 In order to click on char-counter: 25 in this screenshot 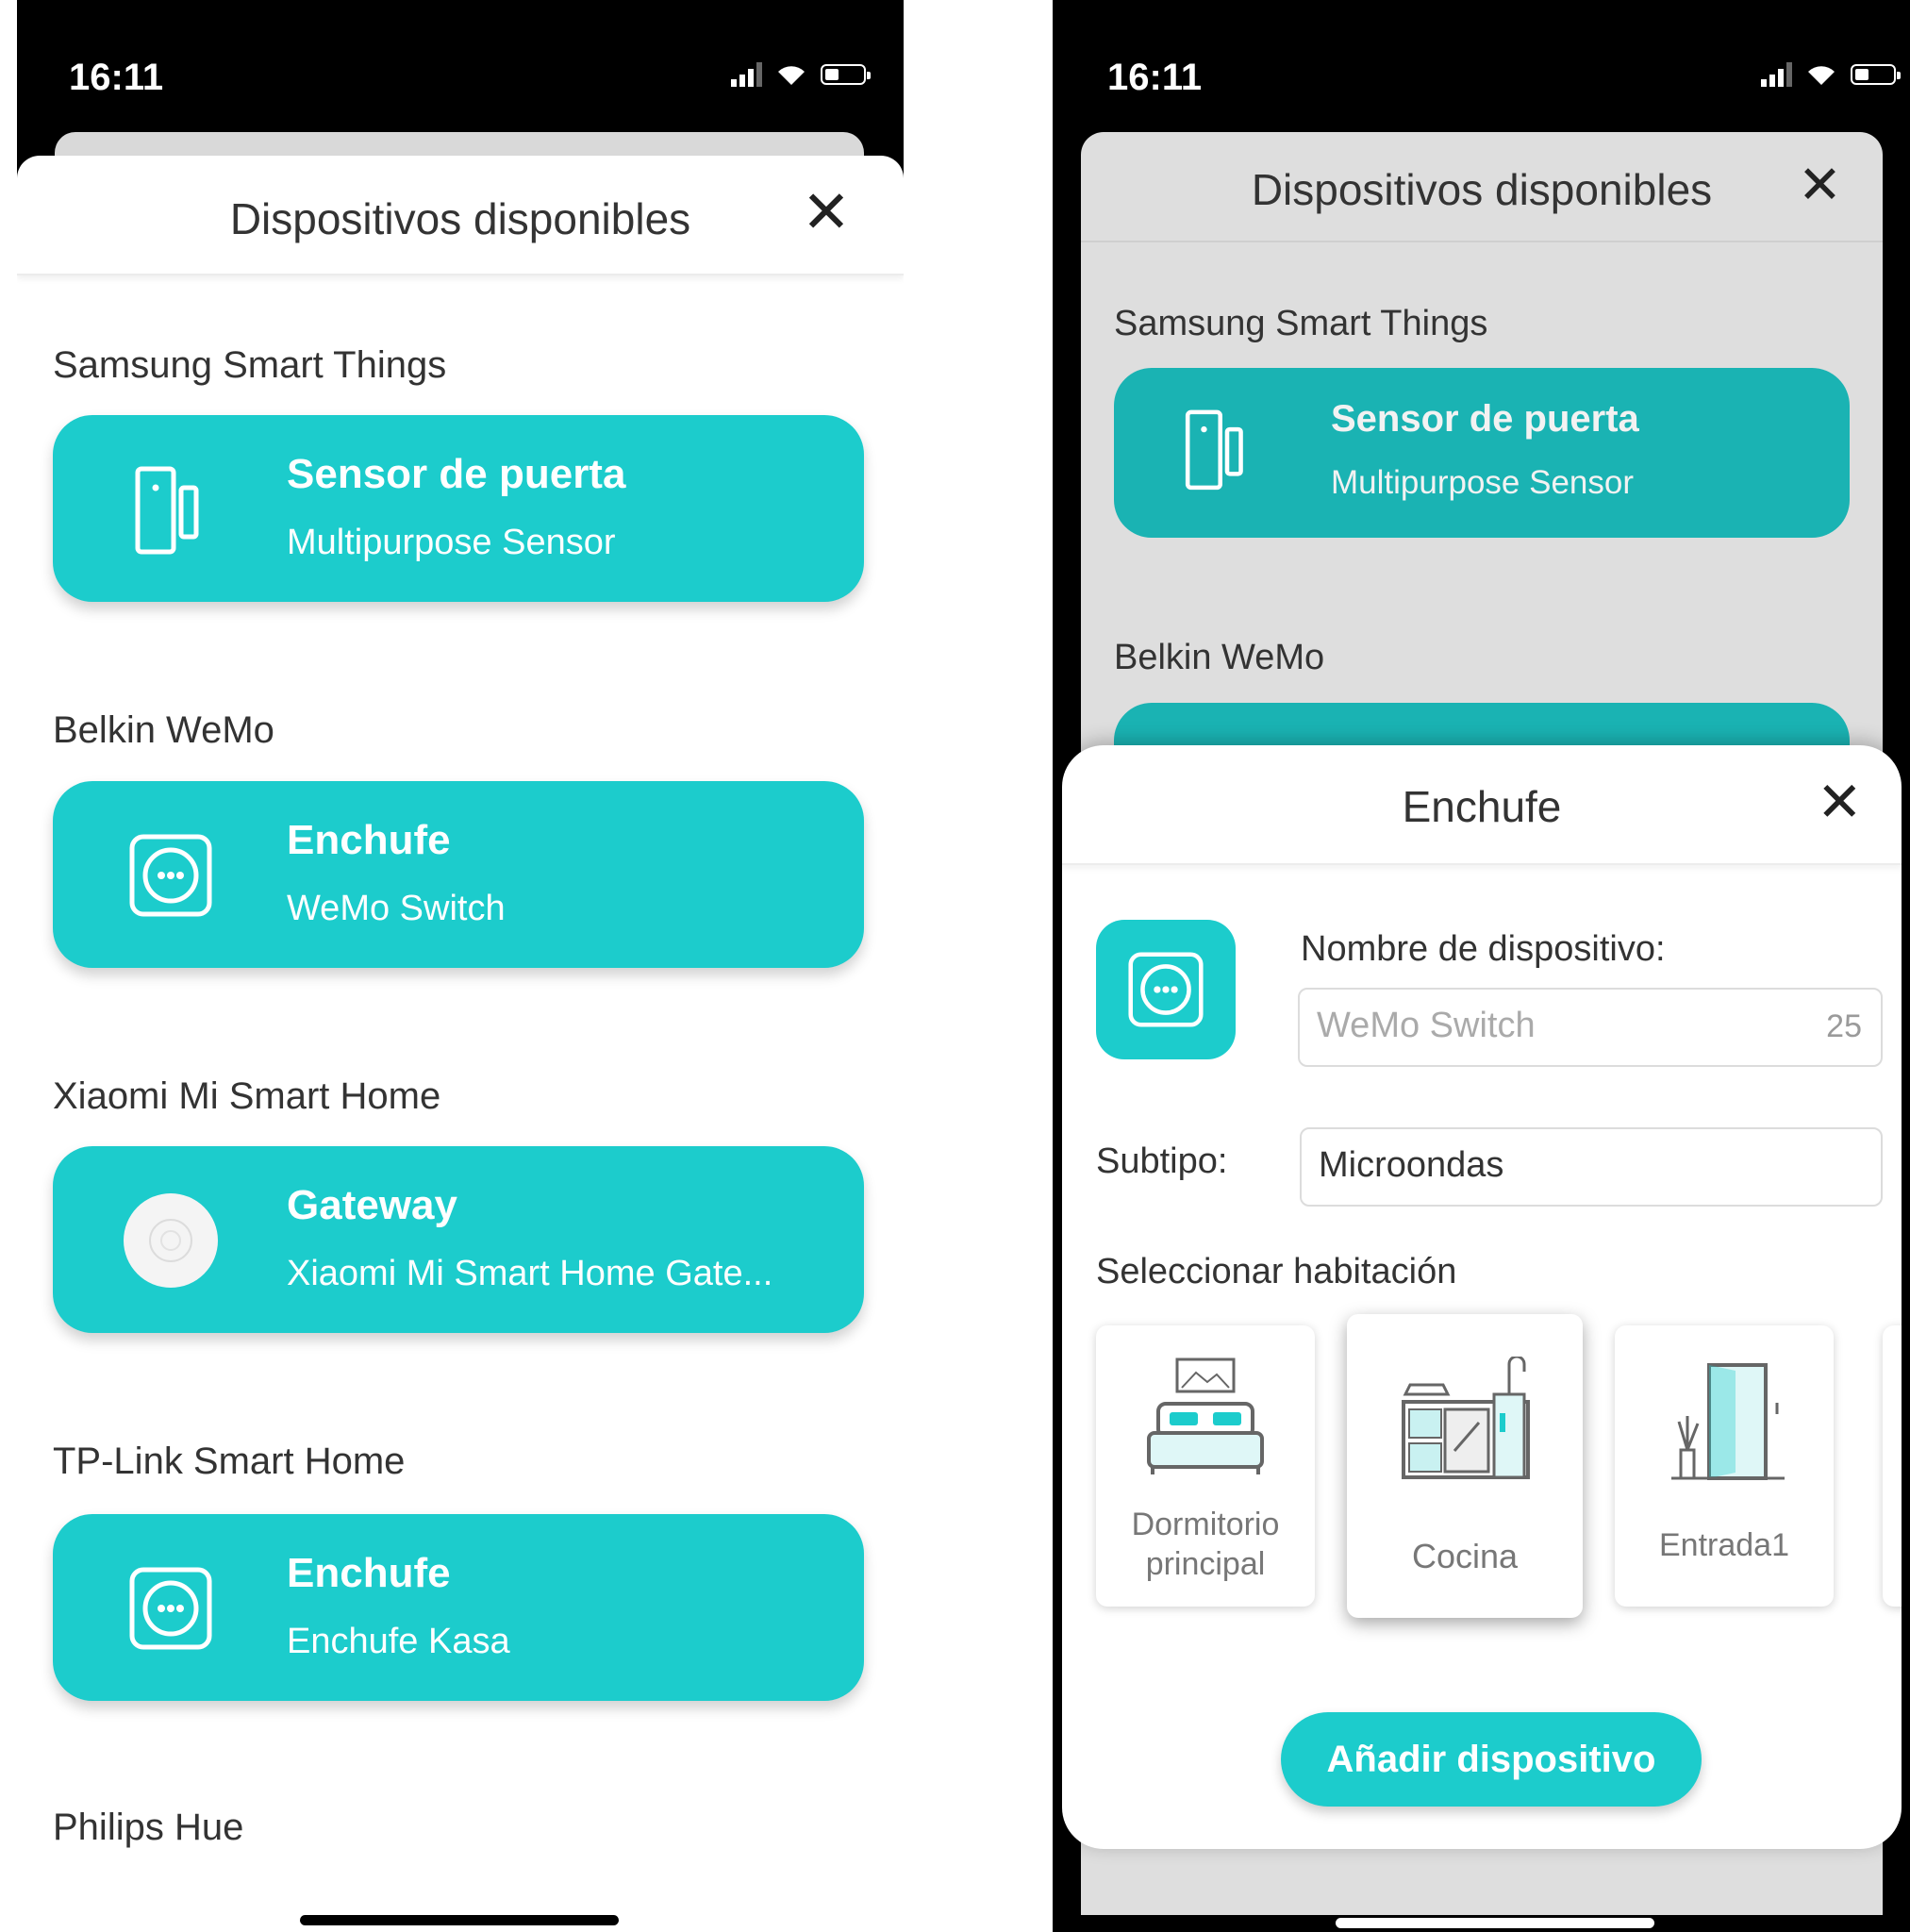, I will do `click(1844, 1026)`.